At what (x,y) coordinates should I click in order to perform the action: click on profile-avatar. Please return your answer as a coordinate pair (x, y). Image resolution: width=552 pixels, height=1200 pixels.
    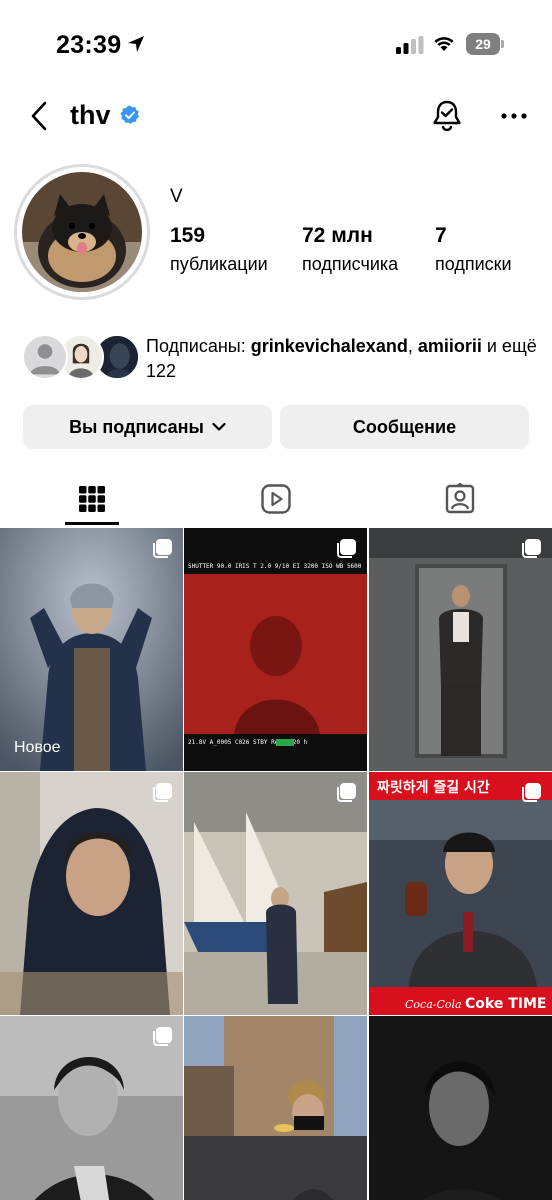
    Looking at the image, I should click on (82, 232).